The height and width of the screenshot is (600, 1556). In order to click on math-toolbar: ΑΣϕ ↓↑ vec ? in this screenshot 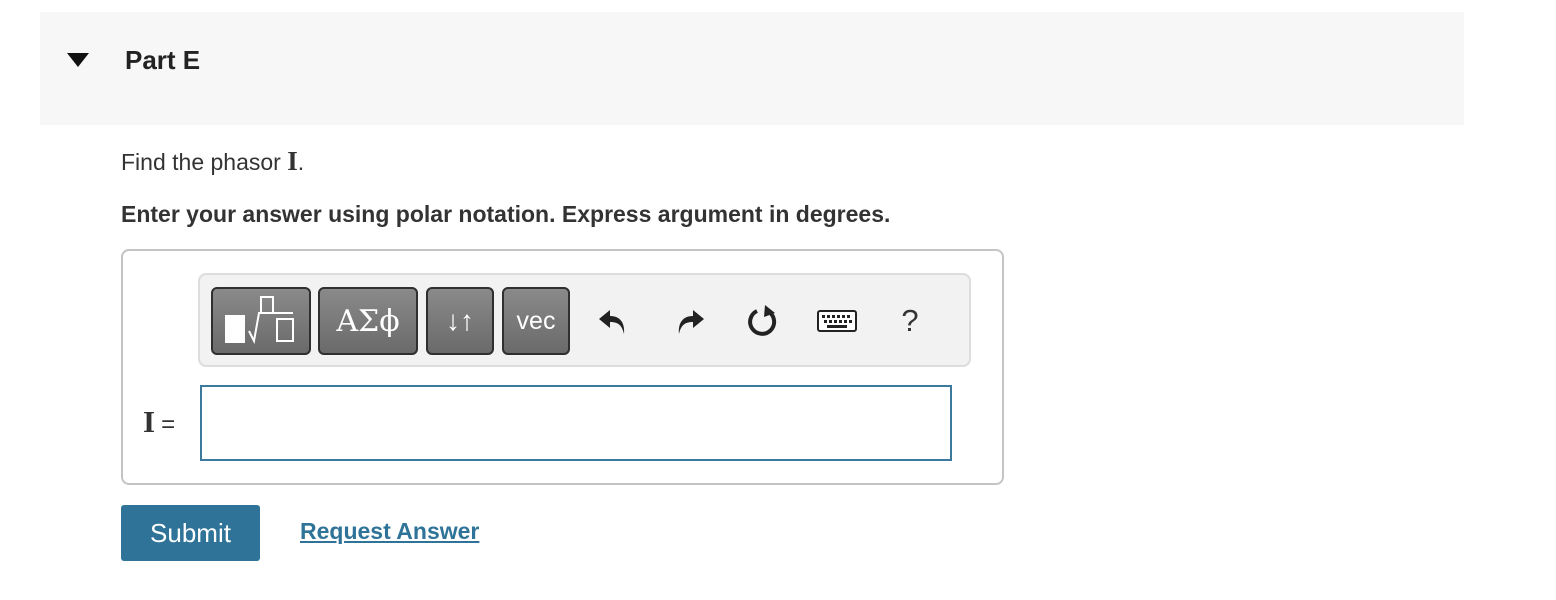, I will do `click(584, 320)`.